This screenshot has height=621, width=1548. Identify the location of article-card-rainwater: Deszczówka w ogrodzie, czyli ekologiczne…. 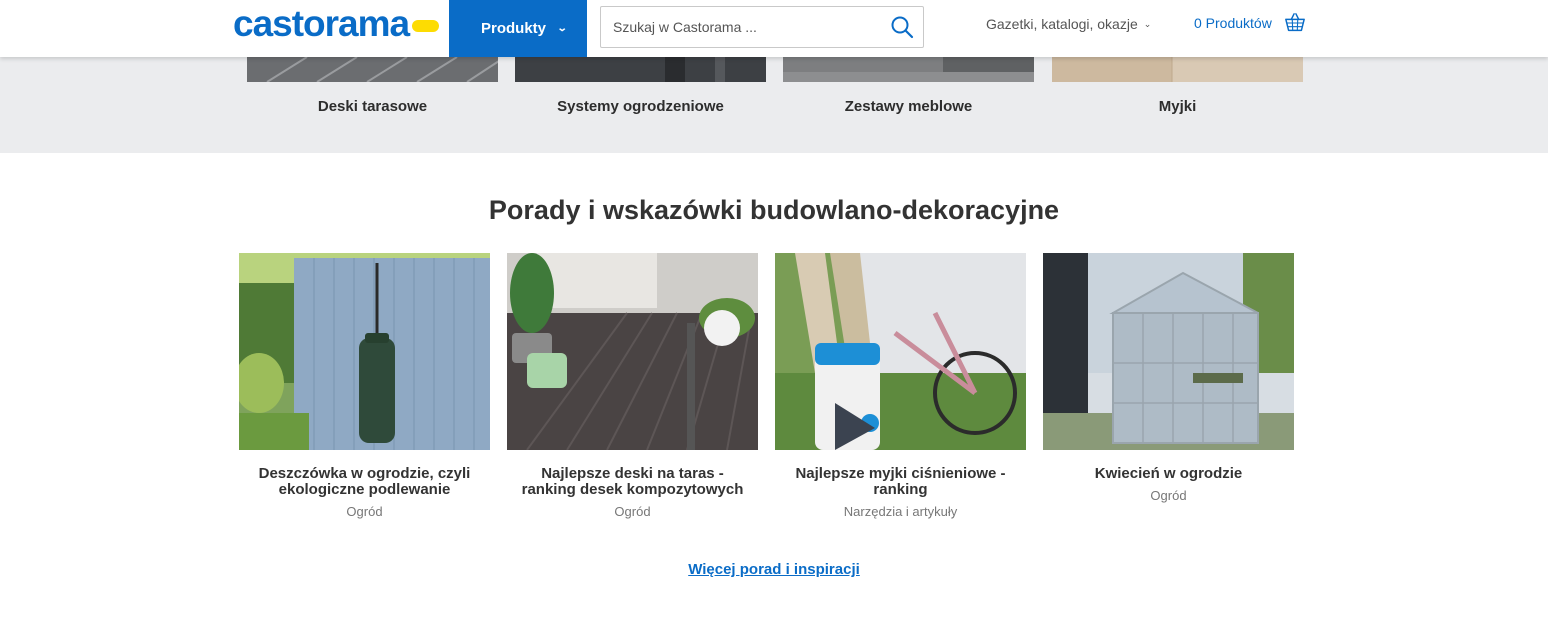
(364, 386).